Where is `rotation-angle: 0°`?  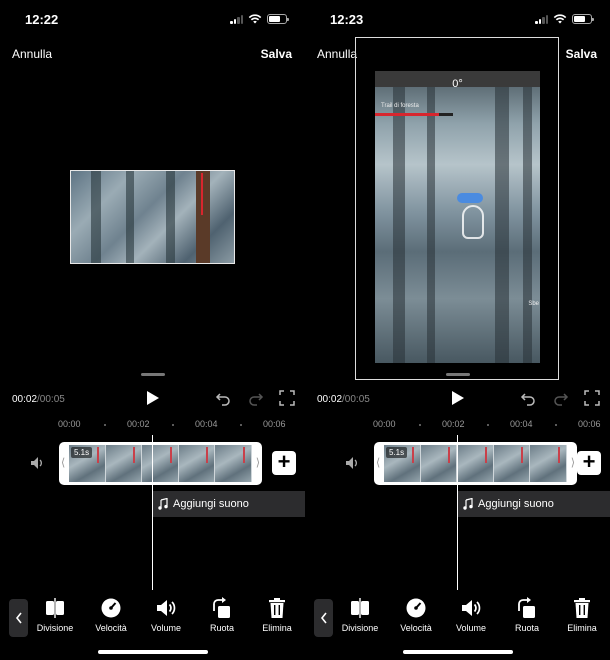
rotation-angle: 0° is located at coordinates (457, 84).